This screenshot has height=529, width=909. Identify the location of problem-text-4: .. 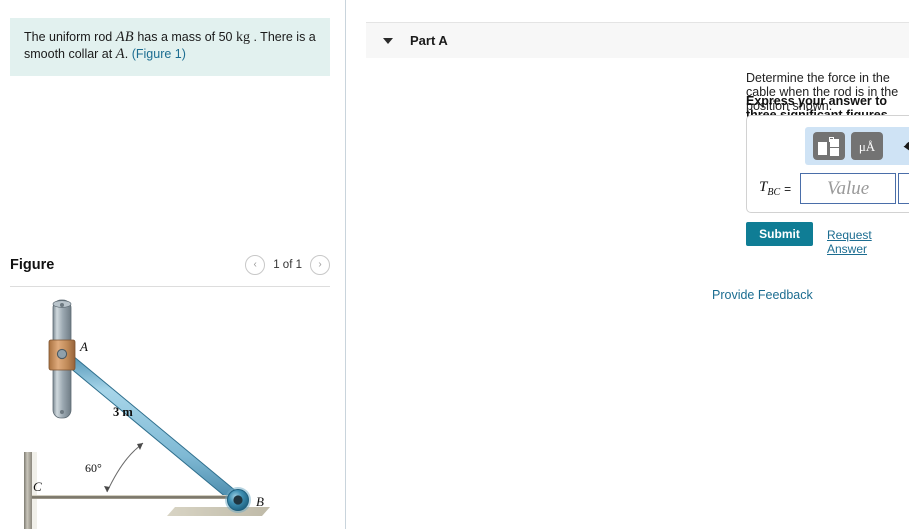
(128, 54).